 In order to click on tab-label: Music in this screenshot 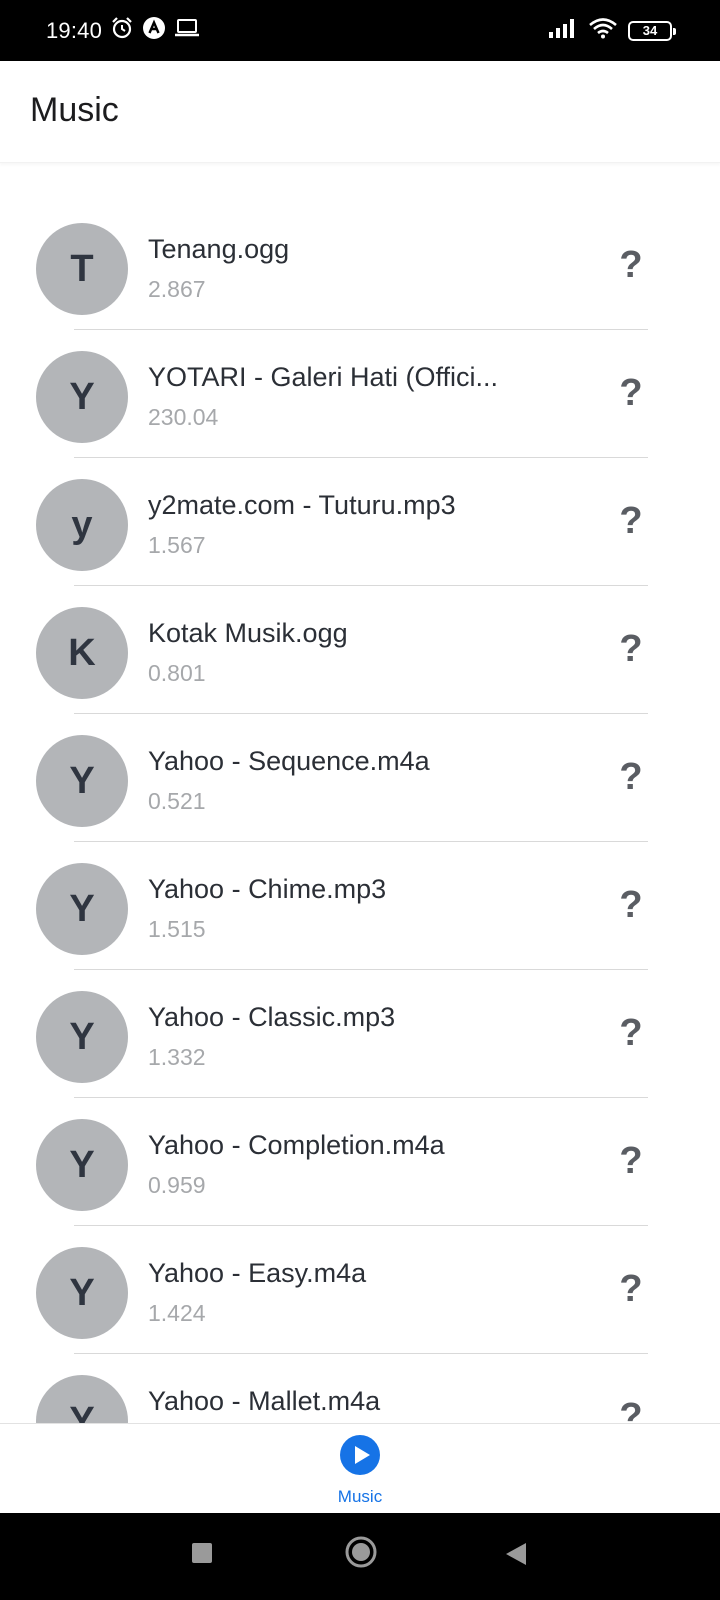, I will do `click(360, 1496)`.